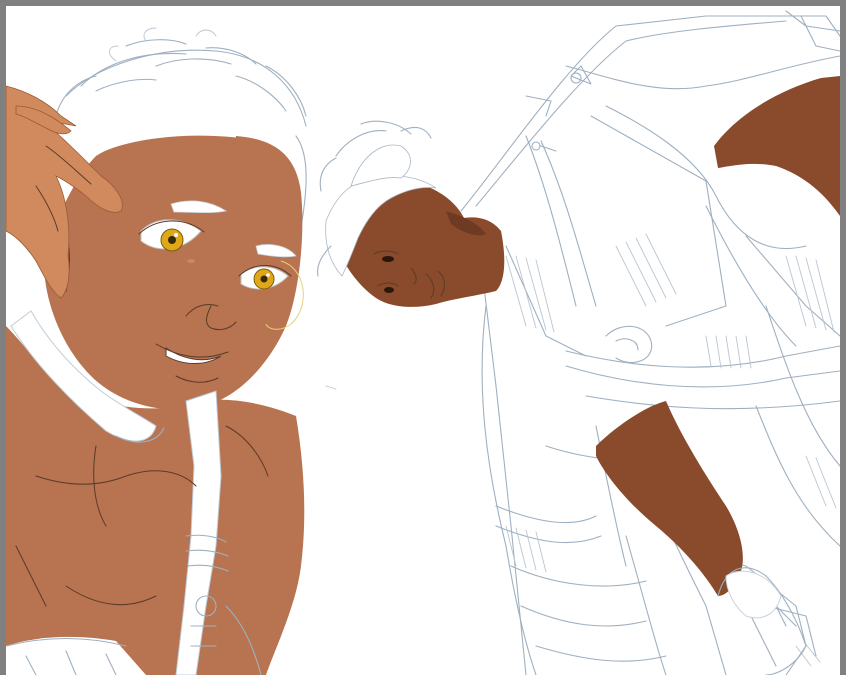 Image resolution: width=846 pixels, height=675 pixels. Describe the element at coordinates (411, 213) in the screenshot. I see `right-figure-head` at that location.